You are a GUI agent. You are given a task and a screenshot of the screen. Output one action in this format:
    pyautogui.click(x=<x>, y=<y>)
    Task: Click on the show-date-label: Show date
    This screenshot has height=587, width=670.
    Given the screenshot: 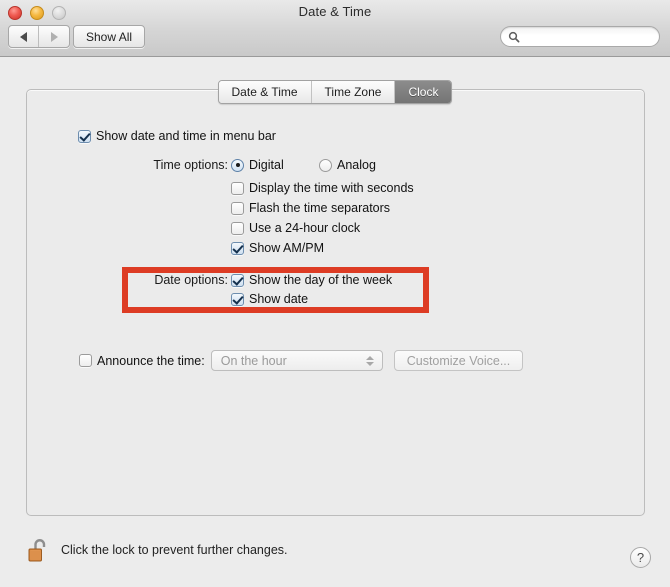 What is the action you would take?
    pyautogui.click(x=279, y=299)
    